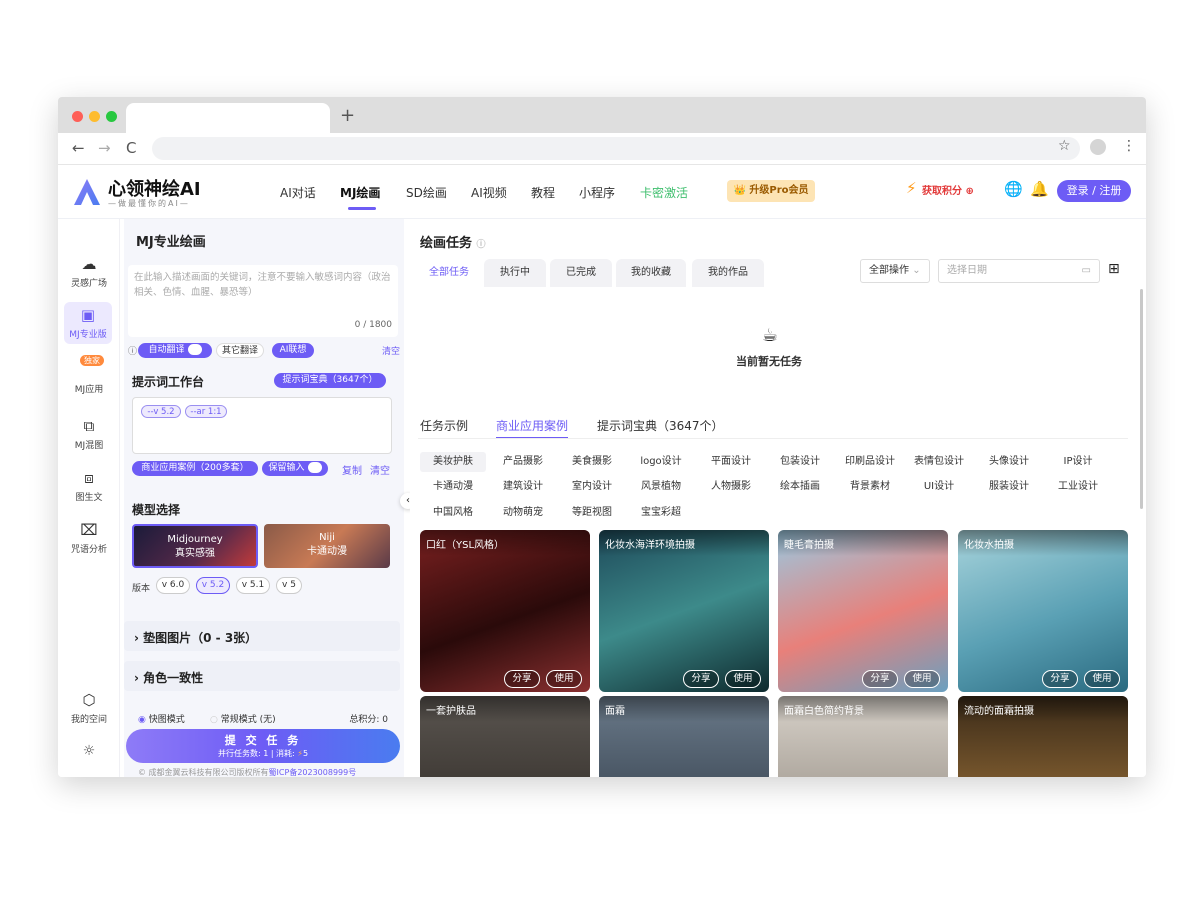 The image size is (1202, 902). What do you see at coordinates (175, 350) in the screenshot?
I see `auto-translate-toggle: 自动翻译` at bounding box center [175, 350].